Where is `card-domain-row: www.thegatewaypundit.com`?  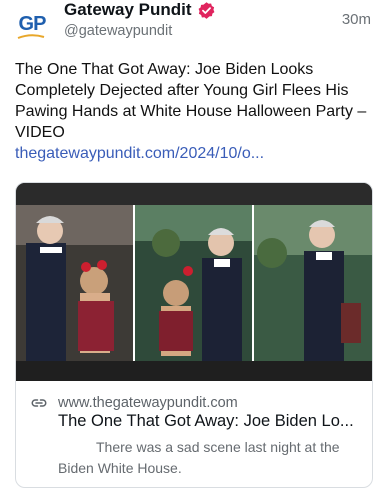 card-domain-row: www.thegatewaypundit.com is located at coordinates (134, 403).